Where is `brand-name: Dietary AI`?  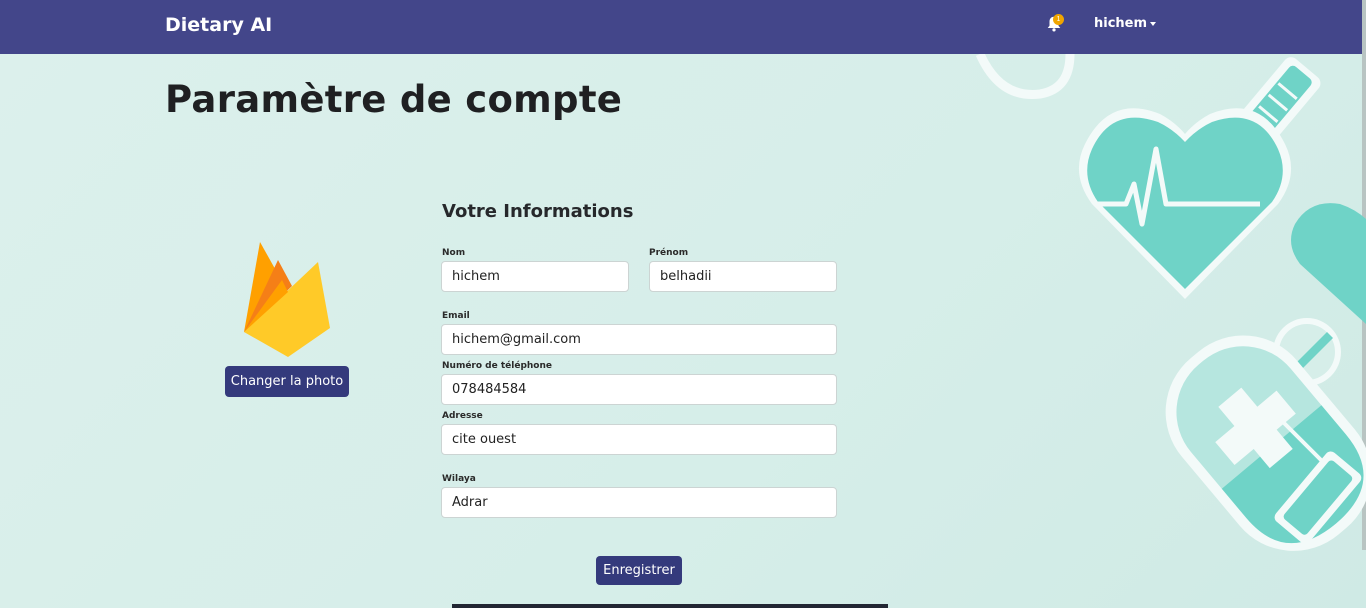
brand-name: Dietary AI is located at coordinates (218, 25).